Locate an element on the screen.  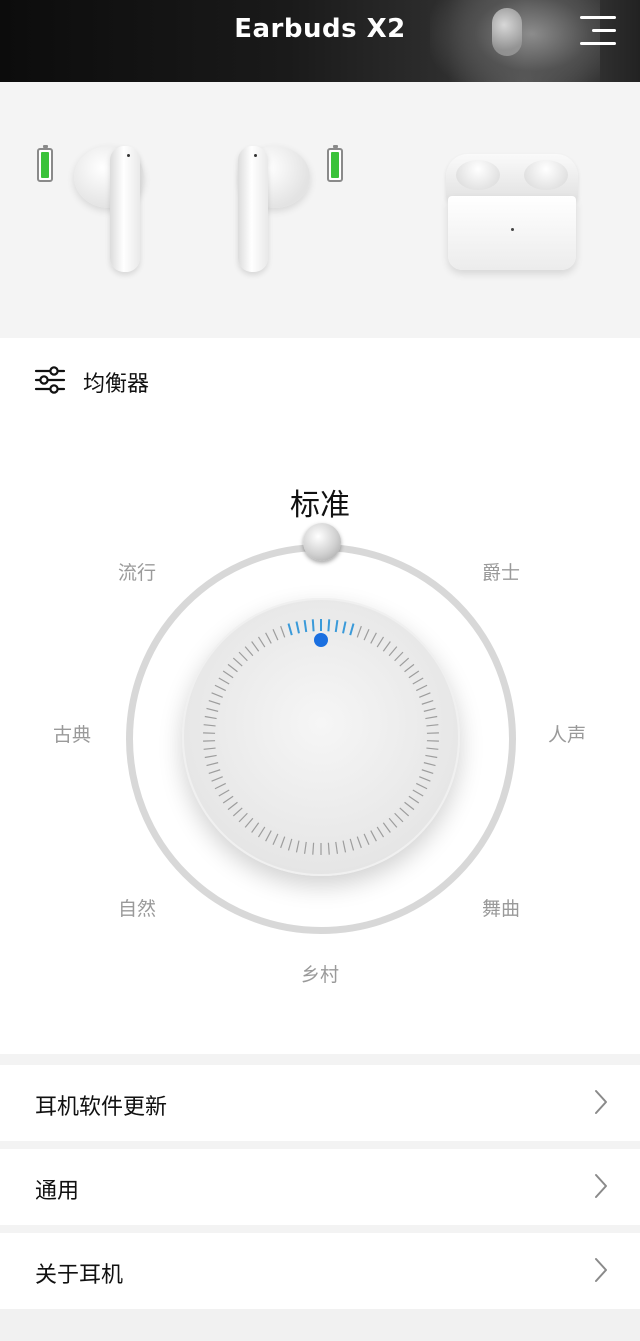
preset-vocal: 人声 is located at coordinates (567, 733).